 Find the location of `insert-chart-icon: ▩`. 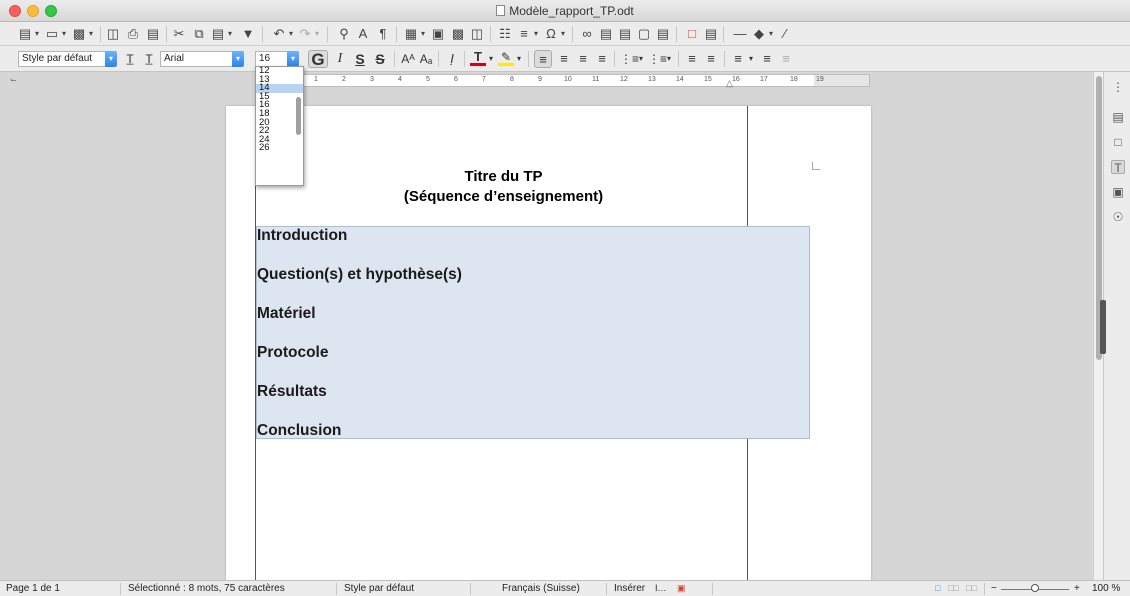

insert-chart-icon: ▩ is located at coordinates (458, 34).